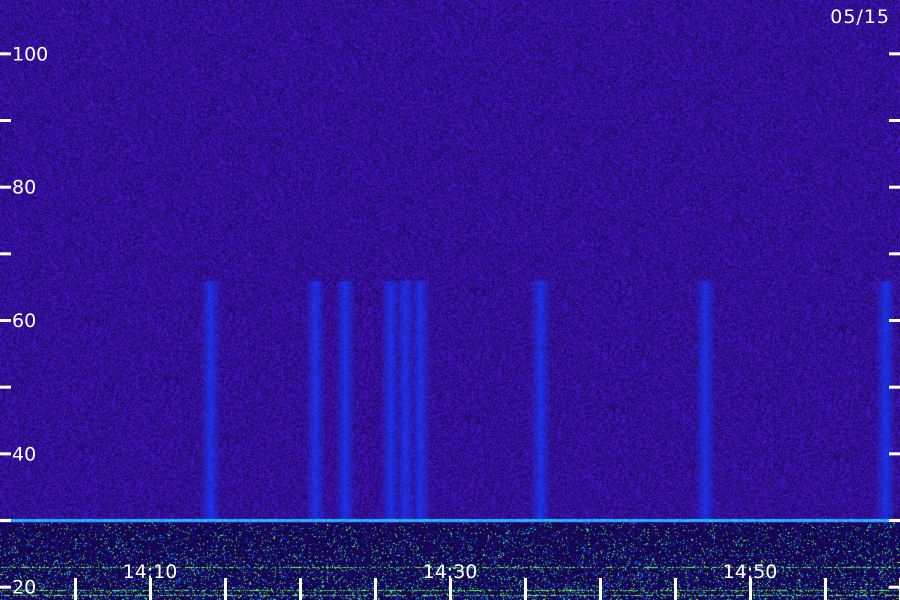 This screenshot has width=900, height=600. What do you see at coordinates (860, 17) in the screenshot?
I see `date-label: 05/15` at bounding box center [860, 17].